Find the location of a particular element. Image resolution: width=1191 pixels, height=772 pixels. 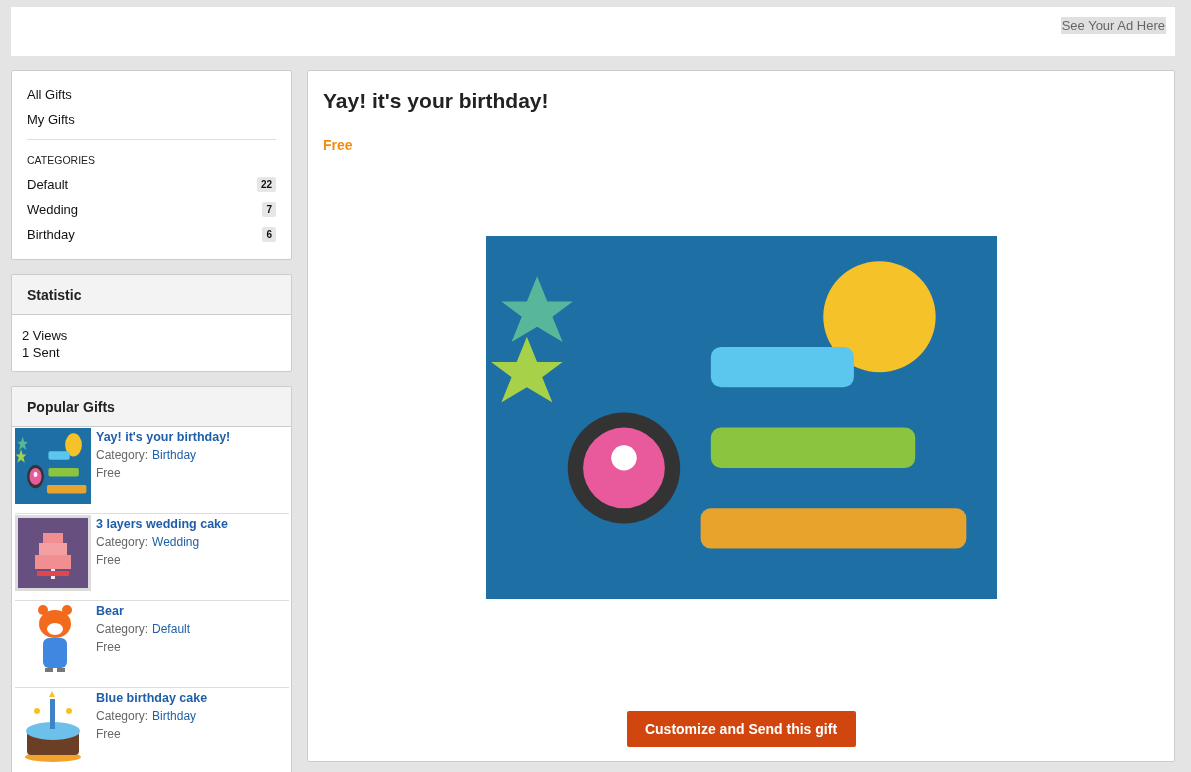

nav-link: All Gifts is located at coordinates (151, 97).